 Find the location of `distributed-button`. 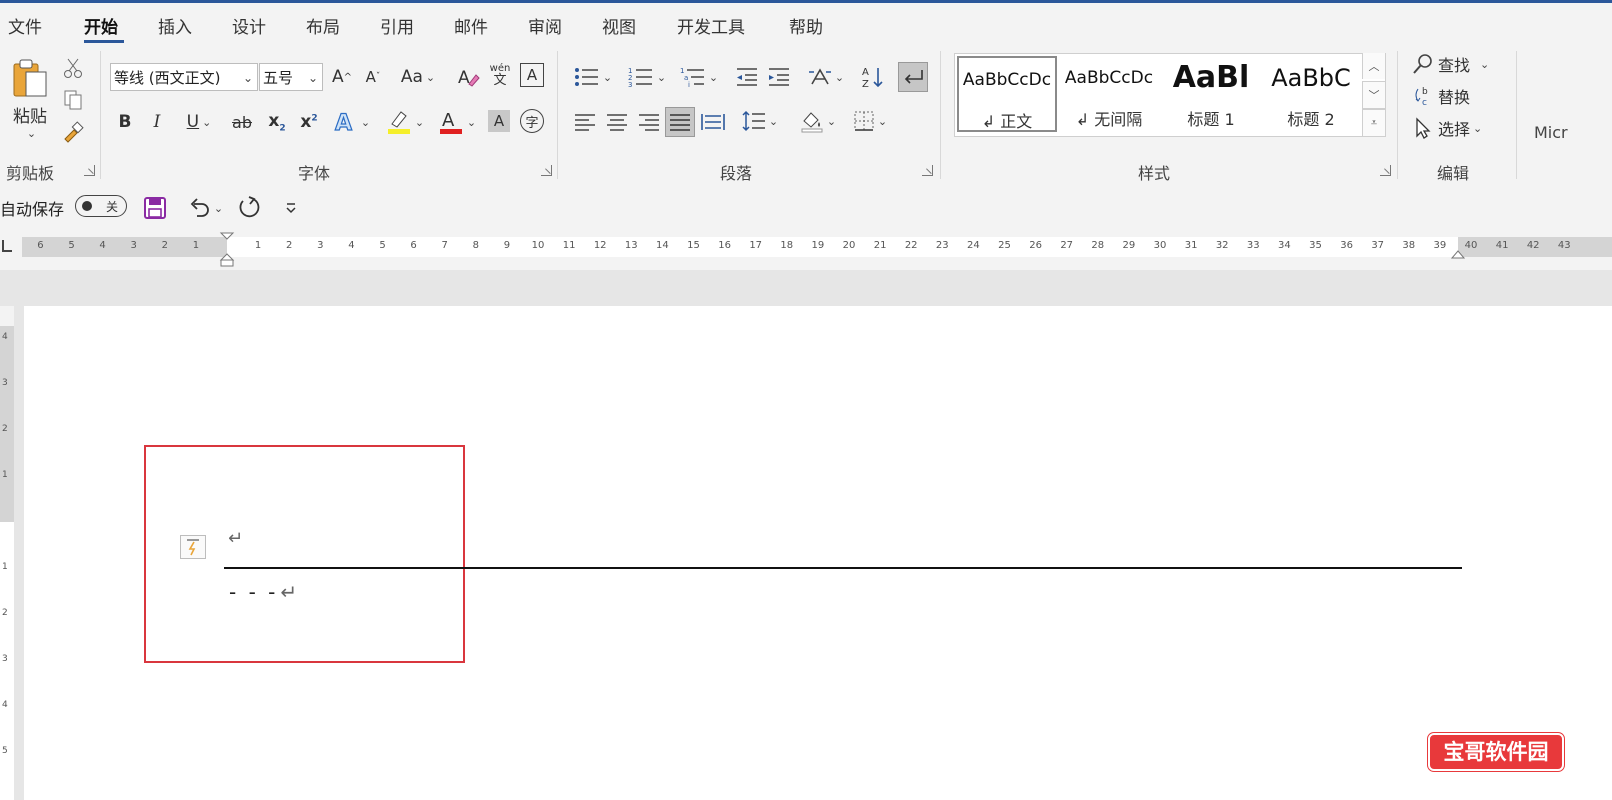

distributed-button is located at coordinates (713, 122).